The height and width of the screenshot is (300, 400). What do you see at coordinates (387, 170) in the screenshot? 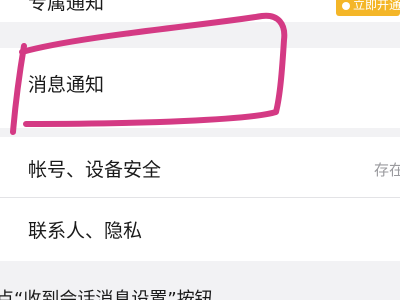
I see `account-security-status: 存在` at bounding box center [387, 170].